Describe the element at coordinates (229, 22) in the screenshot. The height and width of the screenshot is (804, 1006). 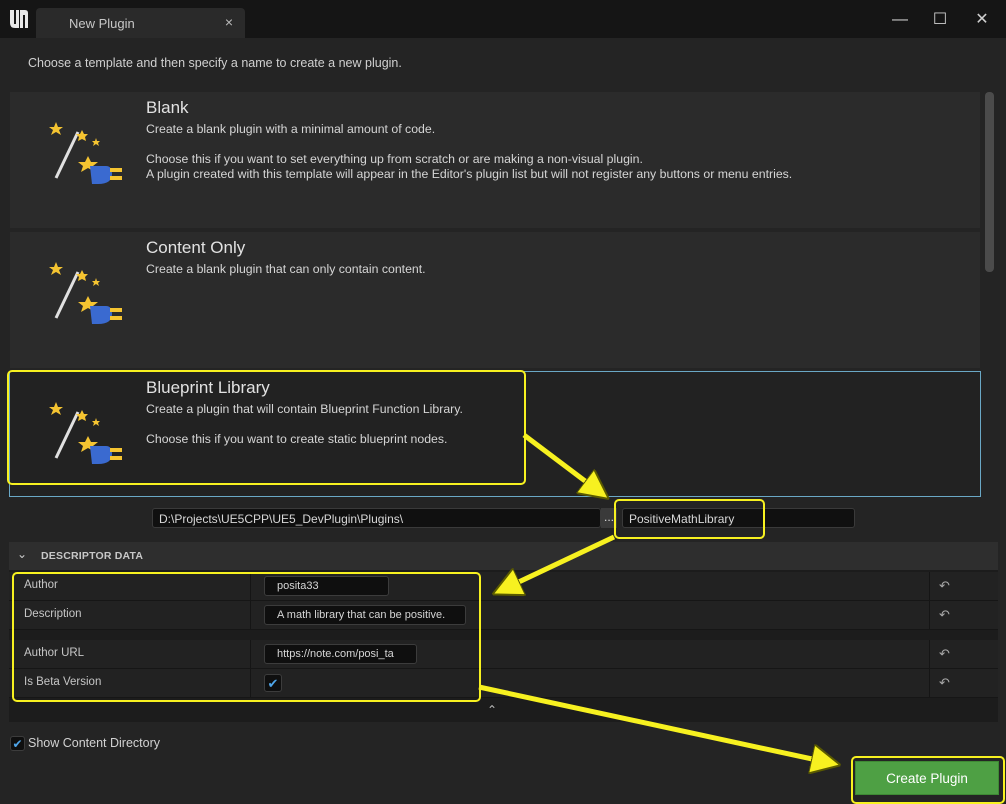
I see `tab-close-icon: ×` at that location.